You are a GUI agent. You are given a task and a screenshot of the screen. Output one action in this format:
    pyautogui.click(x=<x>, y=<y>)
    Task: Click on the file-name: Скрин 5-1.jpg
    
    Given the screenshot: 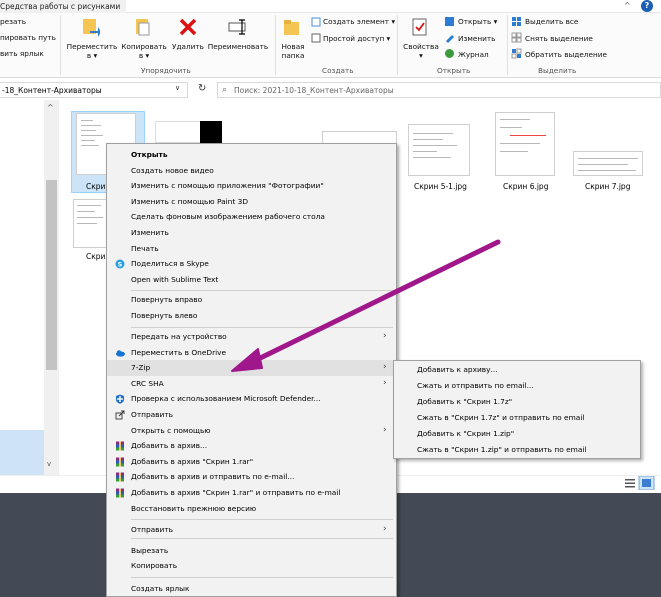 What is the action you would take?
    pyautogui.click(x=440, y=186)
    